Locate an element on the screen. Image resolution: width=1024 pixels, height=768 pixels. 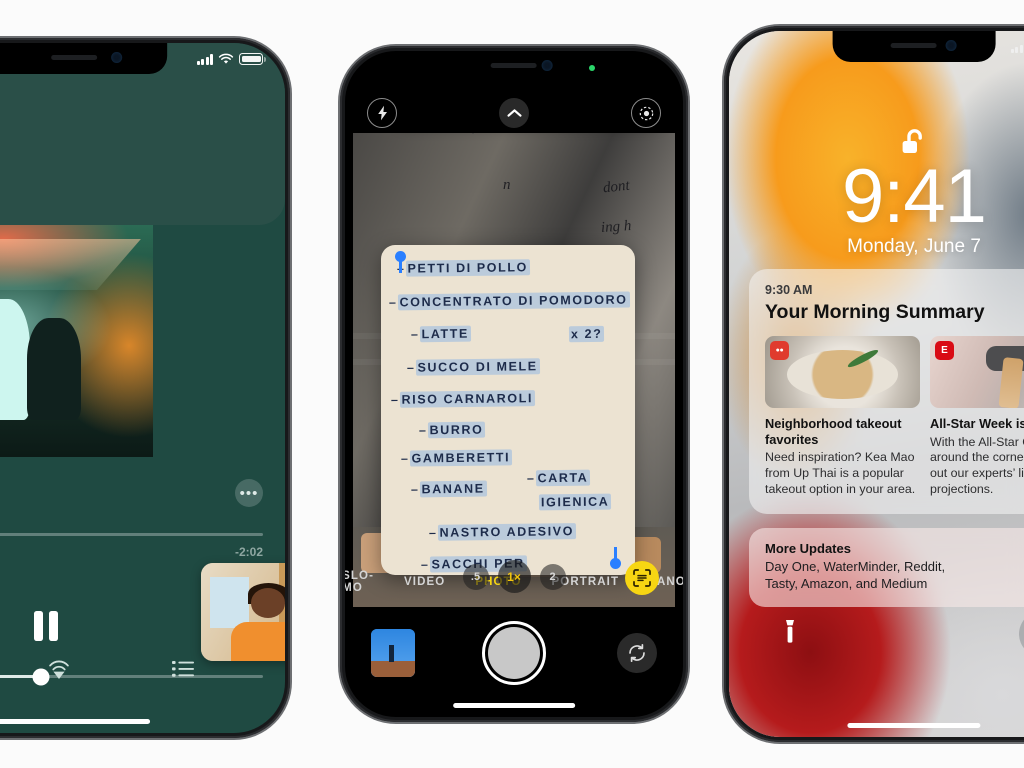
remaining-time: -2:02 is located at coordinates (248, 552).